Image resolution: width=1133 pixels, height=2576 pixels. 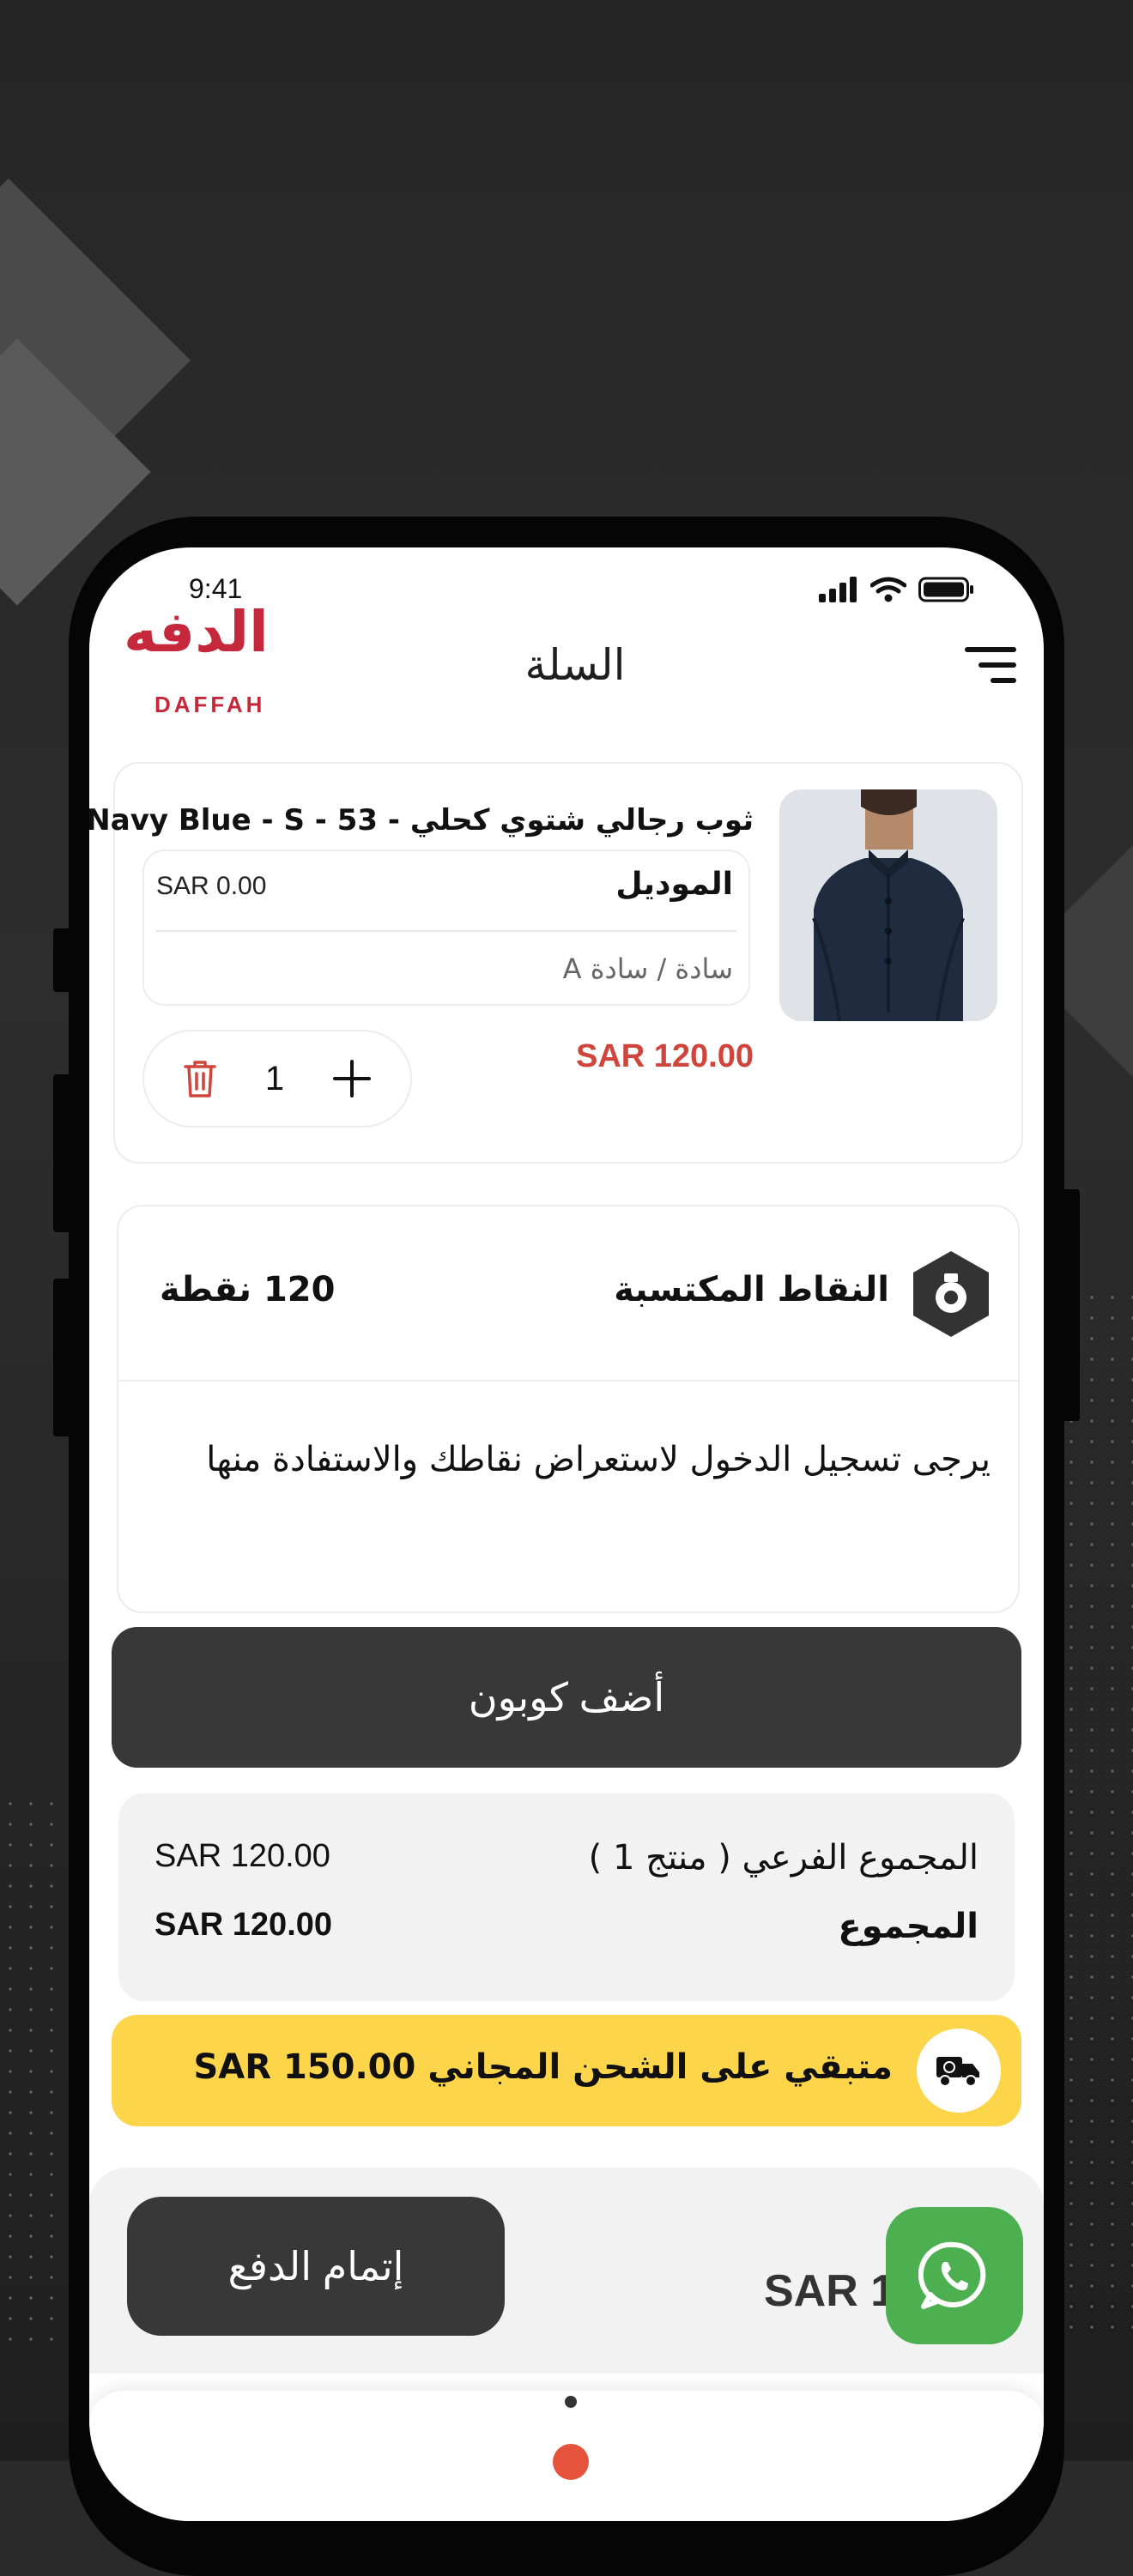 I want to click on free-shipping-text: متبقي على الشحن المجاني SAR 150.00, so click(x=543, y=2067).